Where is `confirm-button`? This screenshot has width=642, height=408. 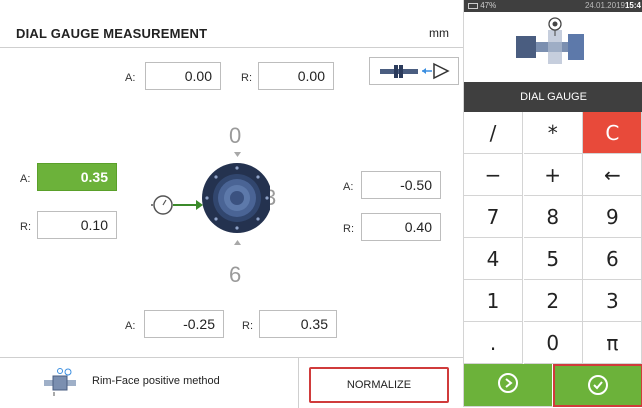 confirm-button is located at coordinates (597, 385).